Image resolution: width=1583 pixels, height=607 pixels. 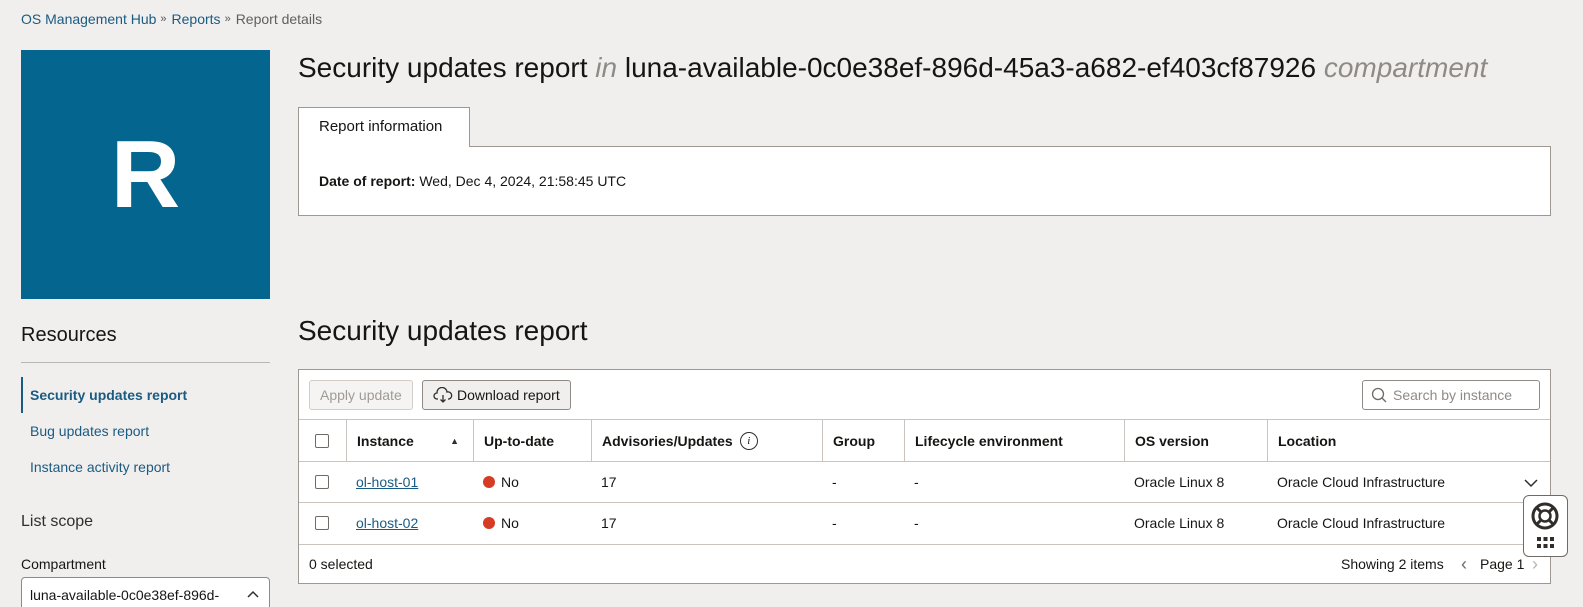 What do you see at coordinates (1014, 440) in the screenshot?
I see `header-lifecycle-environment: Lifecycle environment` at bounding box center [1014, 440].